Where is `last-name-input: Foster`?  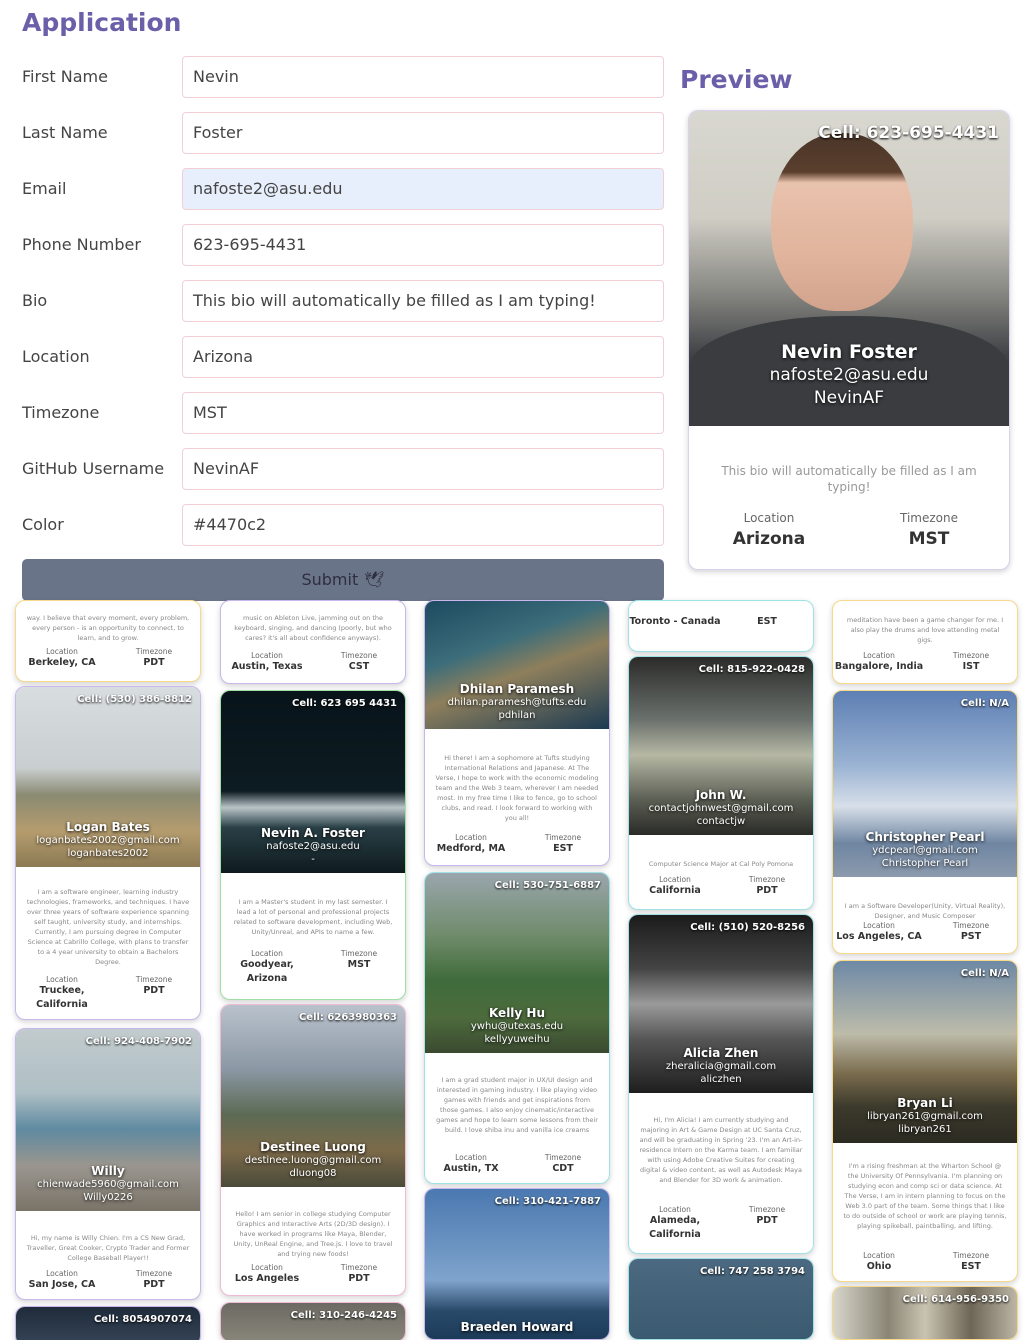 last-name-input: Foster is located at coordinates (423, 133).